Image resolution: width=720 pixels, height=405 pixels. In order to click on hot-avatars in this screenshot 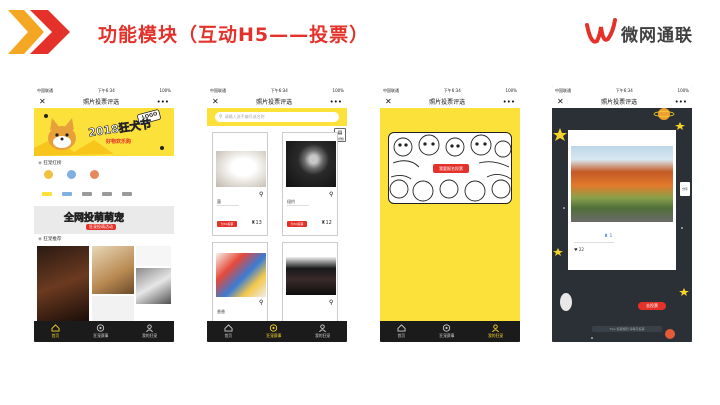, I will do `click(71, 174)`.